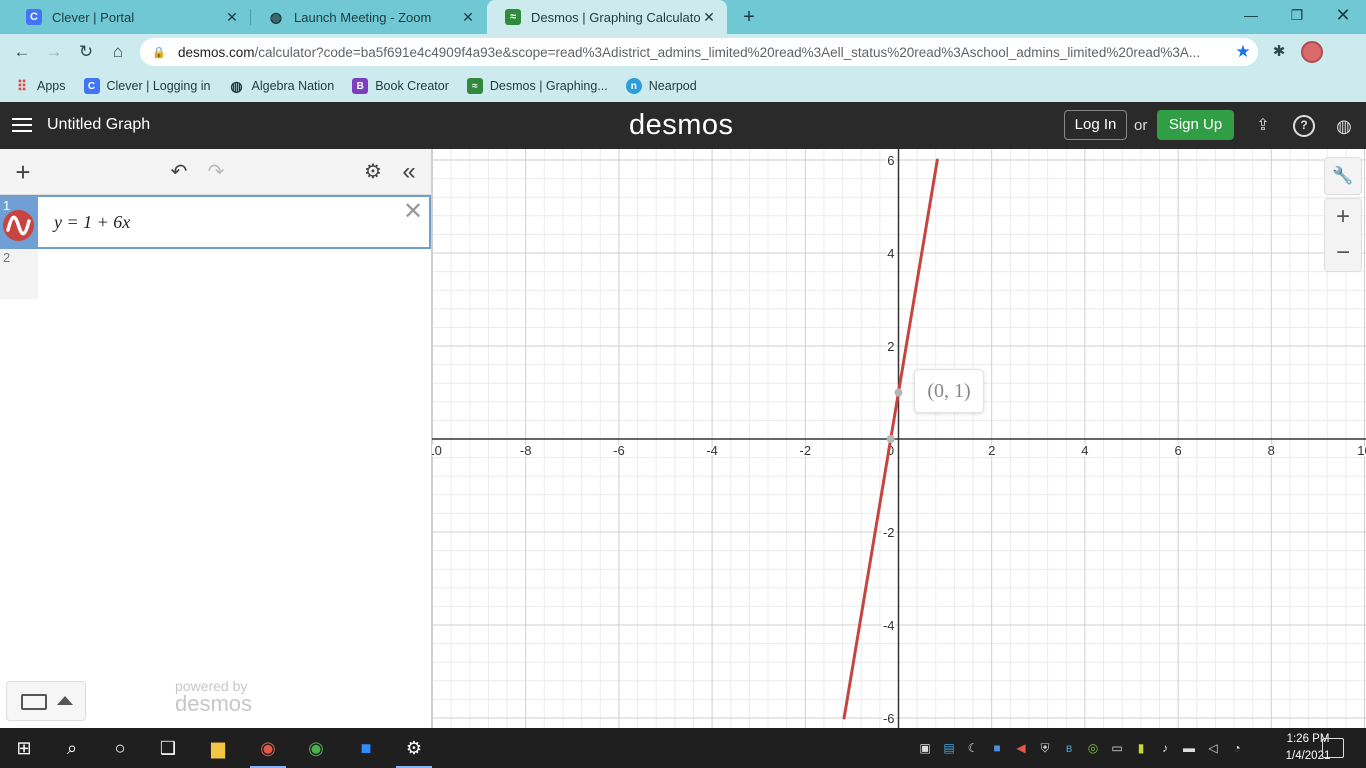 The height and width of the screenshot is (768, 1366). Describe the element at coordinates (214, 703) in the screenshot. I see `powered-by-logo: desmos` at that location.